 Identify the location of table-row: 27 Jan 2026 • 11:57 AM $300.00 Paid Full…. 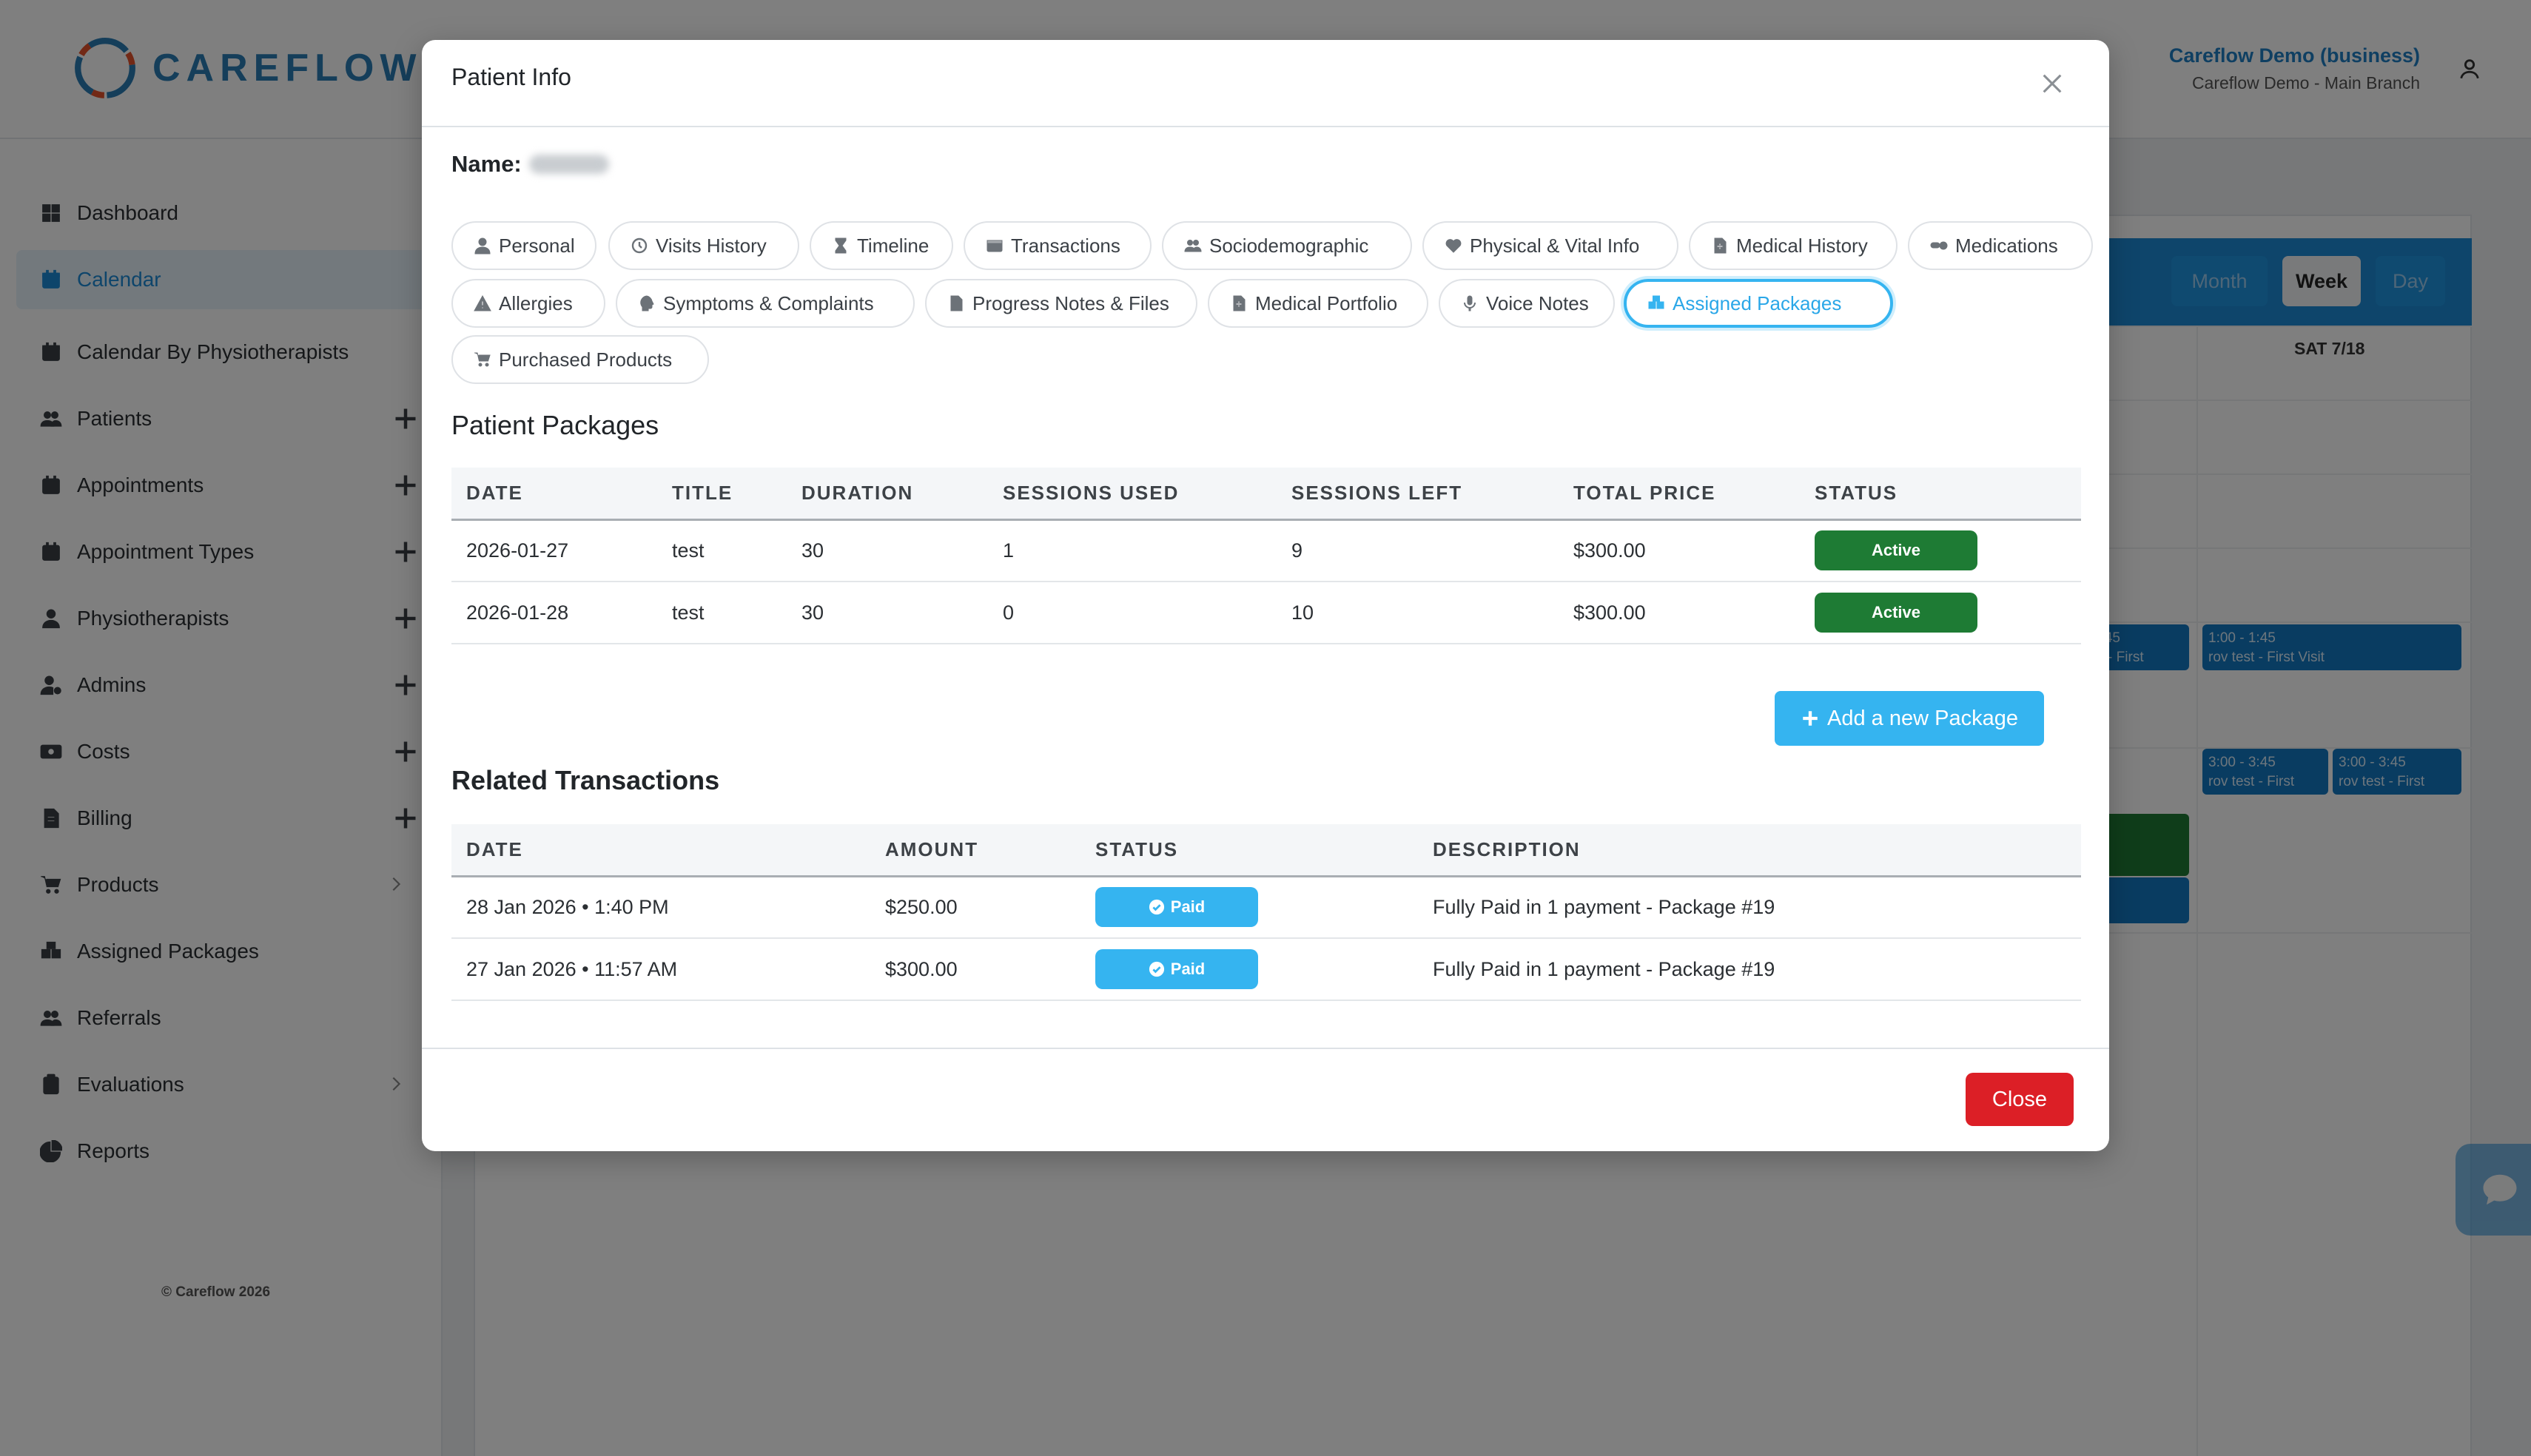
(1266, 969).